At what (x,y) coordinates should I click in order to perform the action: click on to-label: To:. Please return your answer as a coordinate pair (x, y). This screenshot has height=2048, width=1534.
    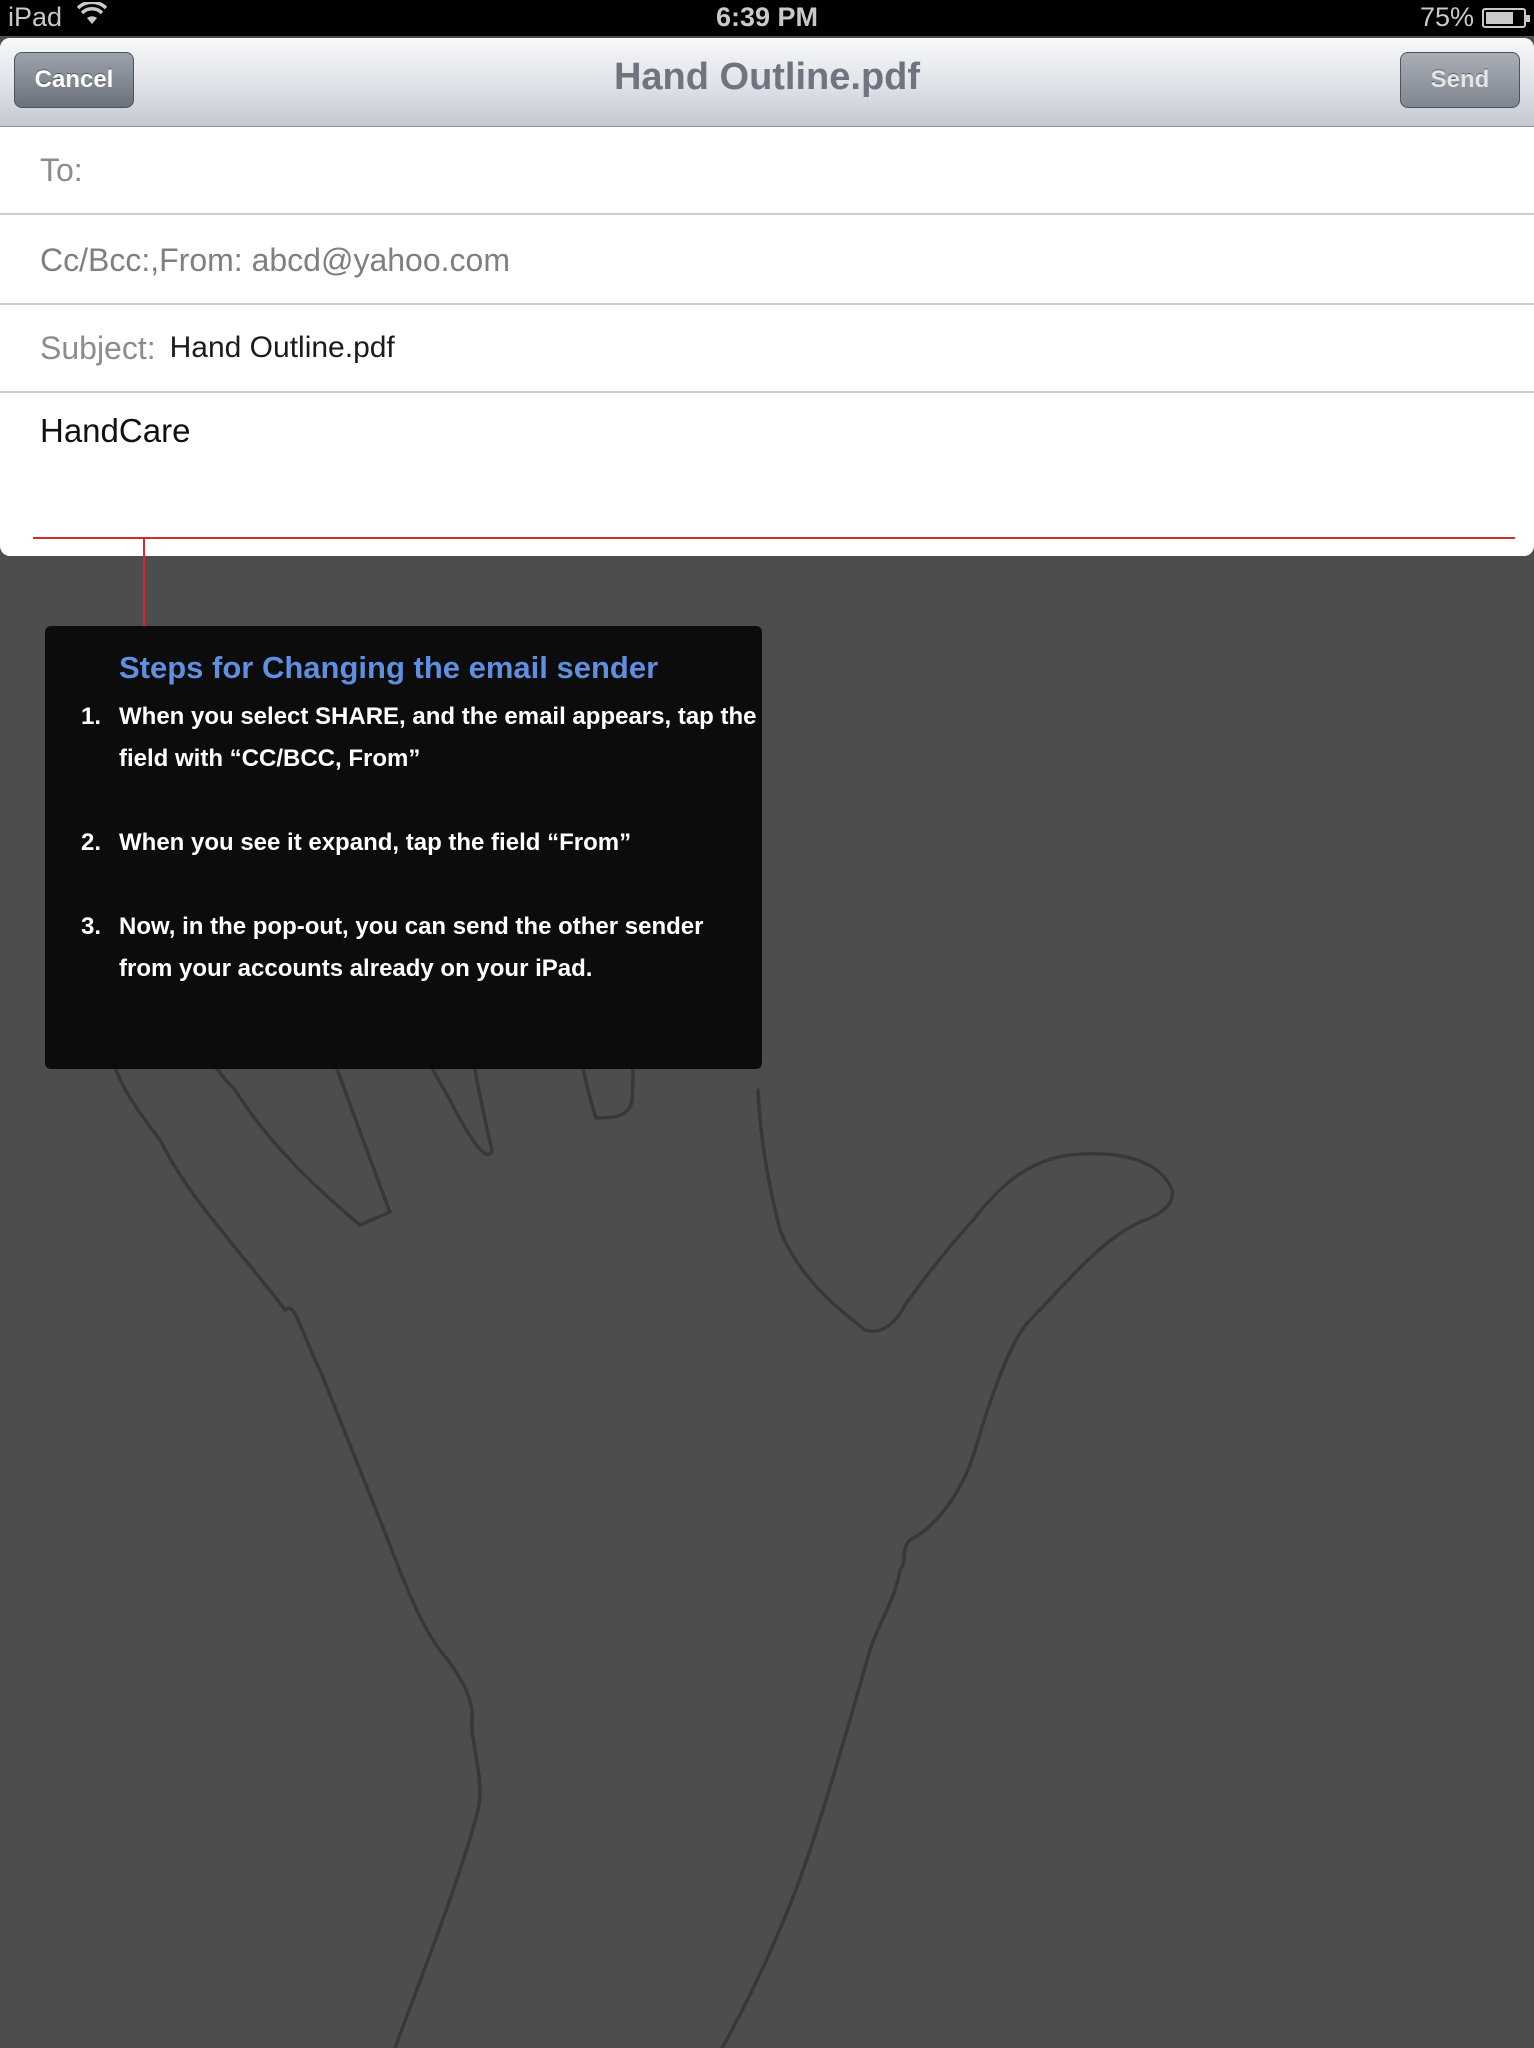
    Looking at the image, I should click on (61, 169).